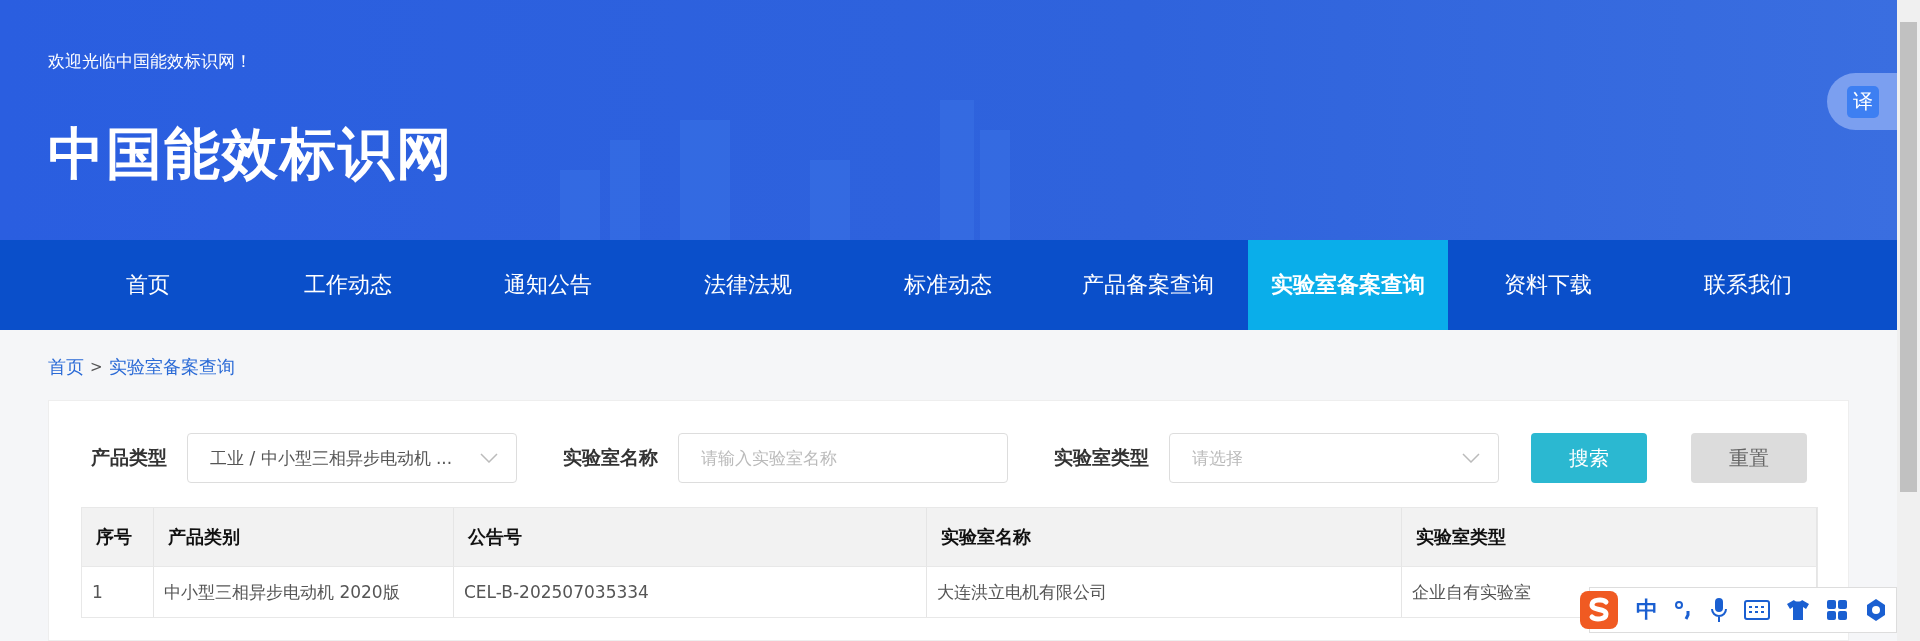  Describe the element at coordinates (1757, 610) in the screenshot. I see `keyboard-icon` at that location.